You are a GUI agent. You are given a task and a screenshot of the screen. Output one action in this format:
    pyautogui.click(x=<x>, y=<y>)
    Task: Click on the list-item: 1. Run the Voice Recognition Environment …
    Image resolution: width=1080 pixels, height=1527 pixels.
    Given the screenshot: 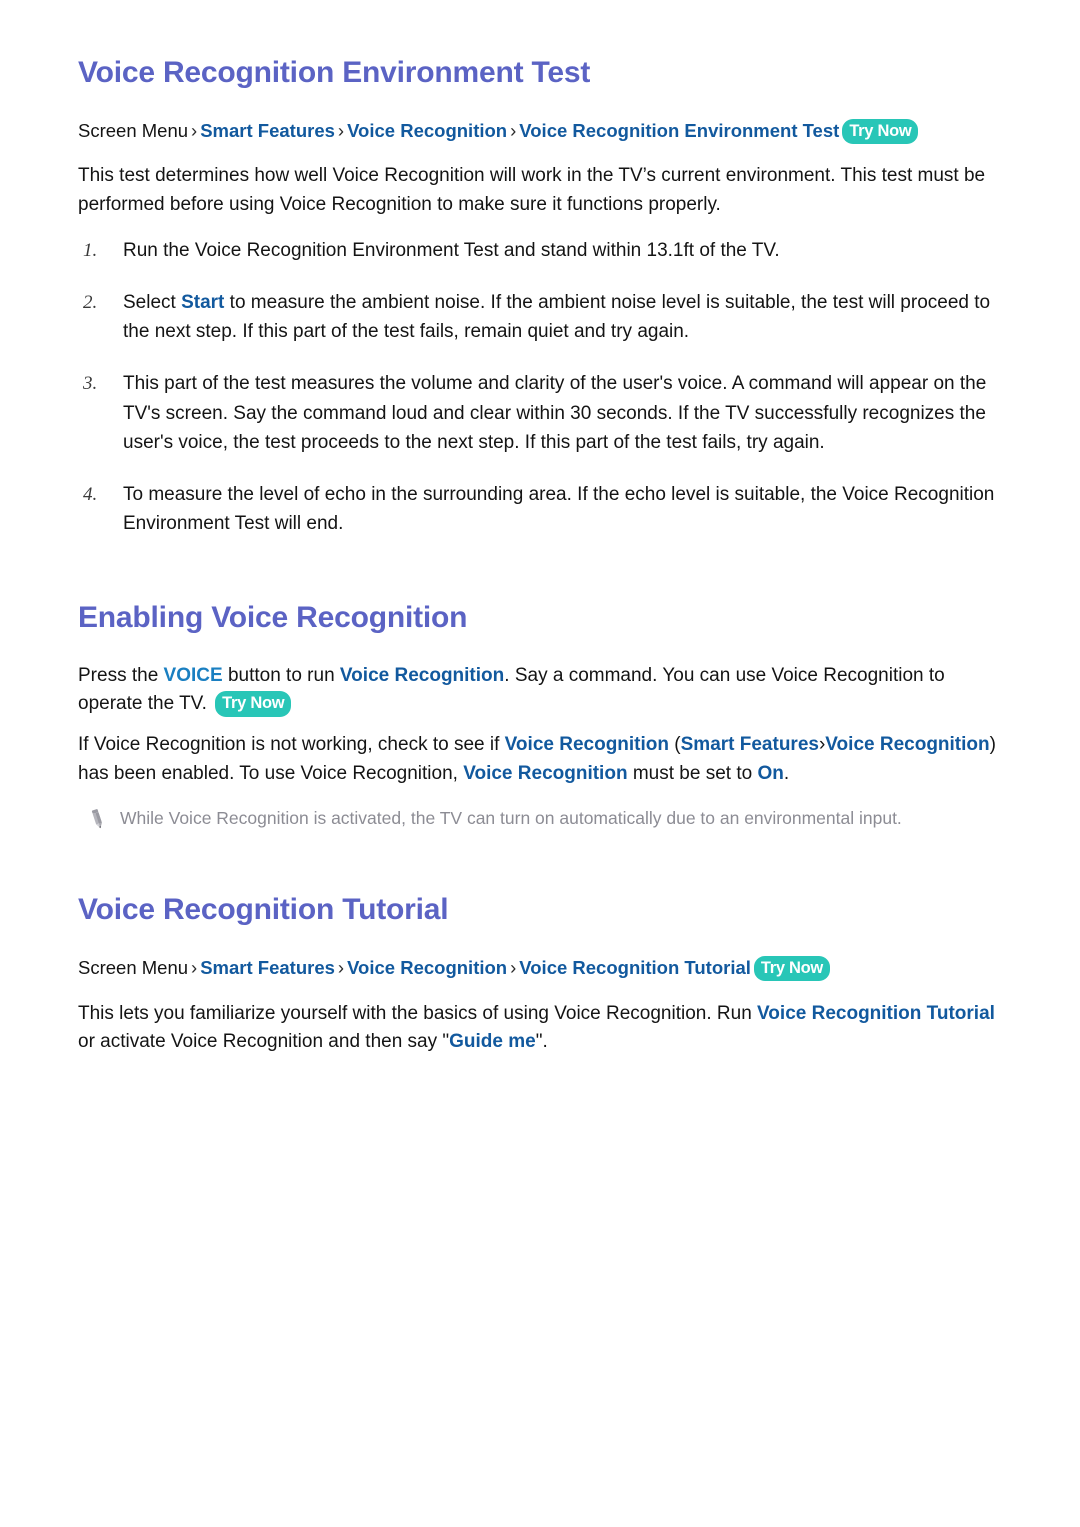 What is the action you would take?
    pyautogui.click(x=540, y=251)
    